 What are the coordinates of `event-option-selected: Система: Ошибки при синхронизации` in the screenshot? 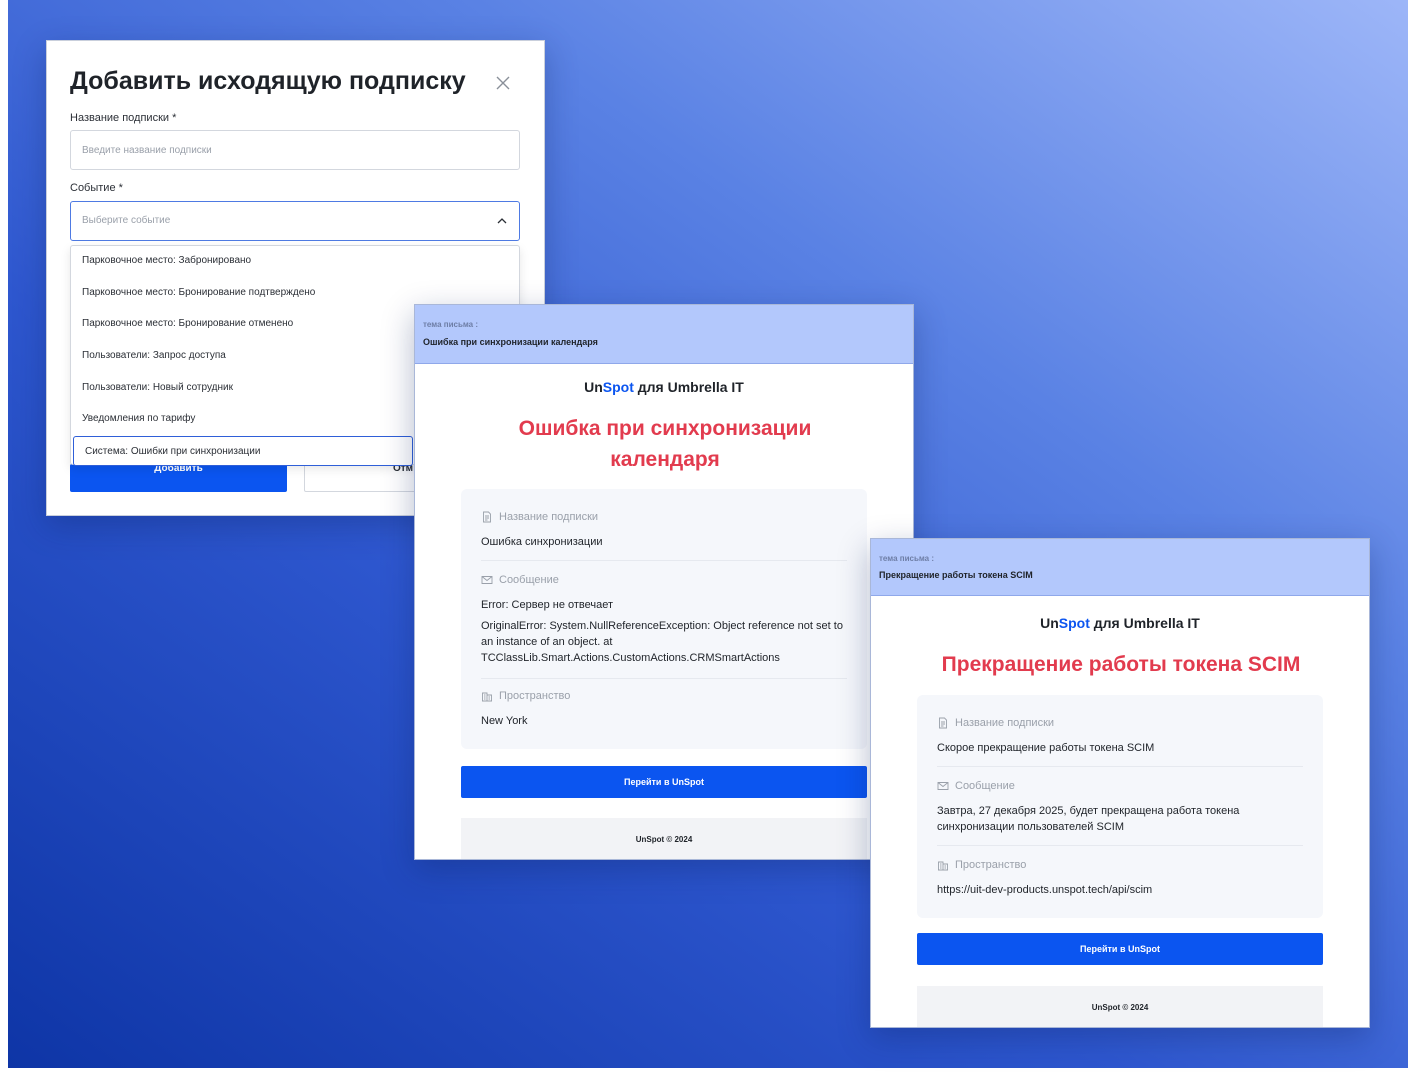 It's located at (243, 451).